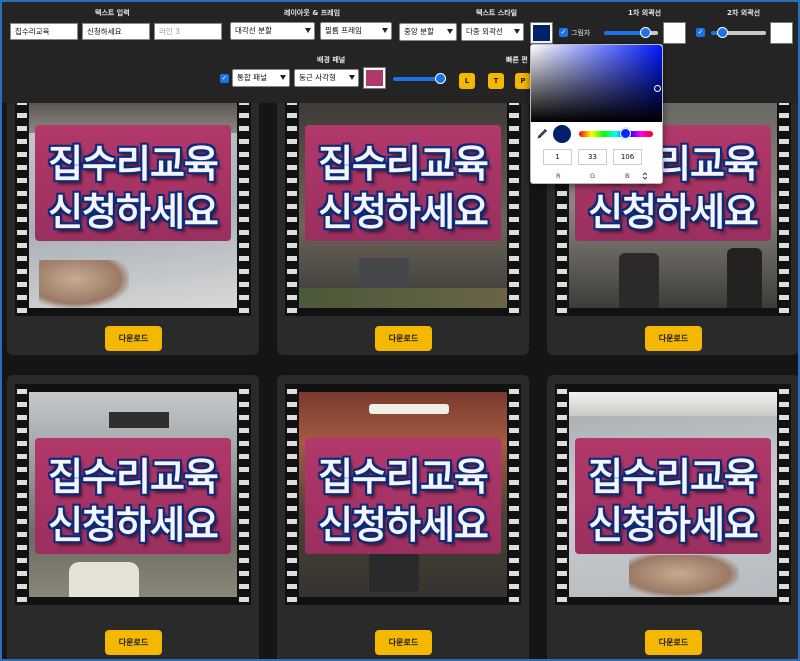 This screenshot has height=661, width=800. I want to click on color-picker-popup: 1 33 106 R G B, so click(596, 114).